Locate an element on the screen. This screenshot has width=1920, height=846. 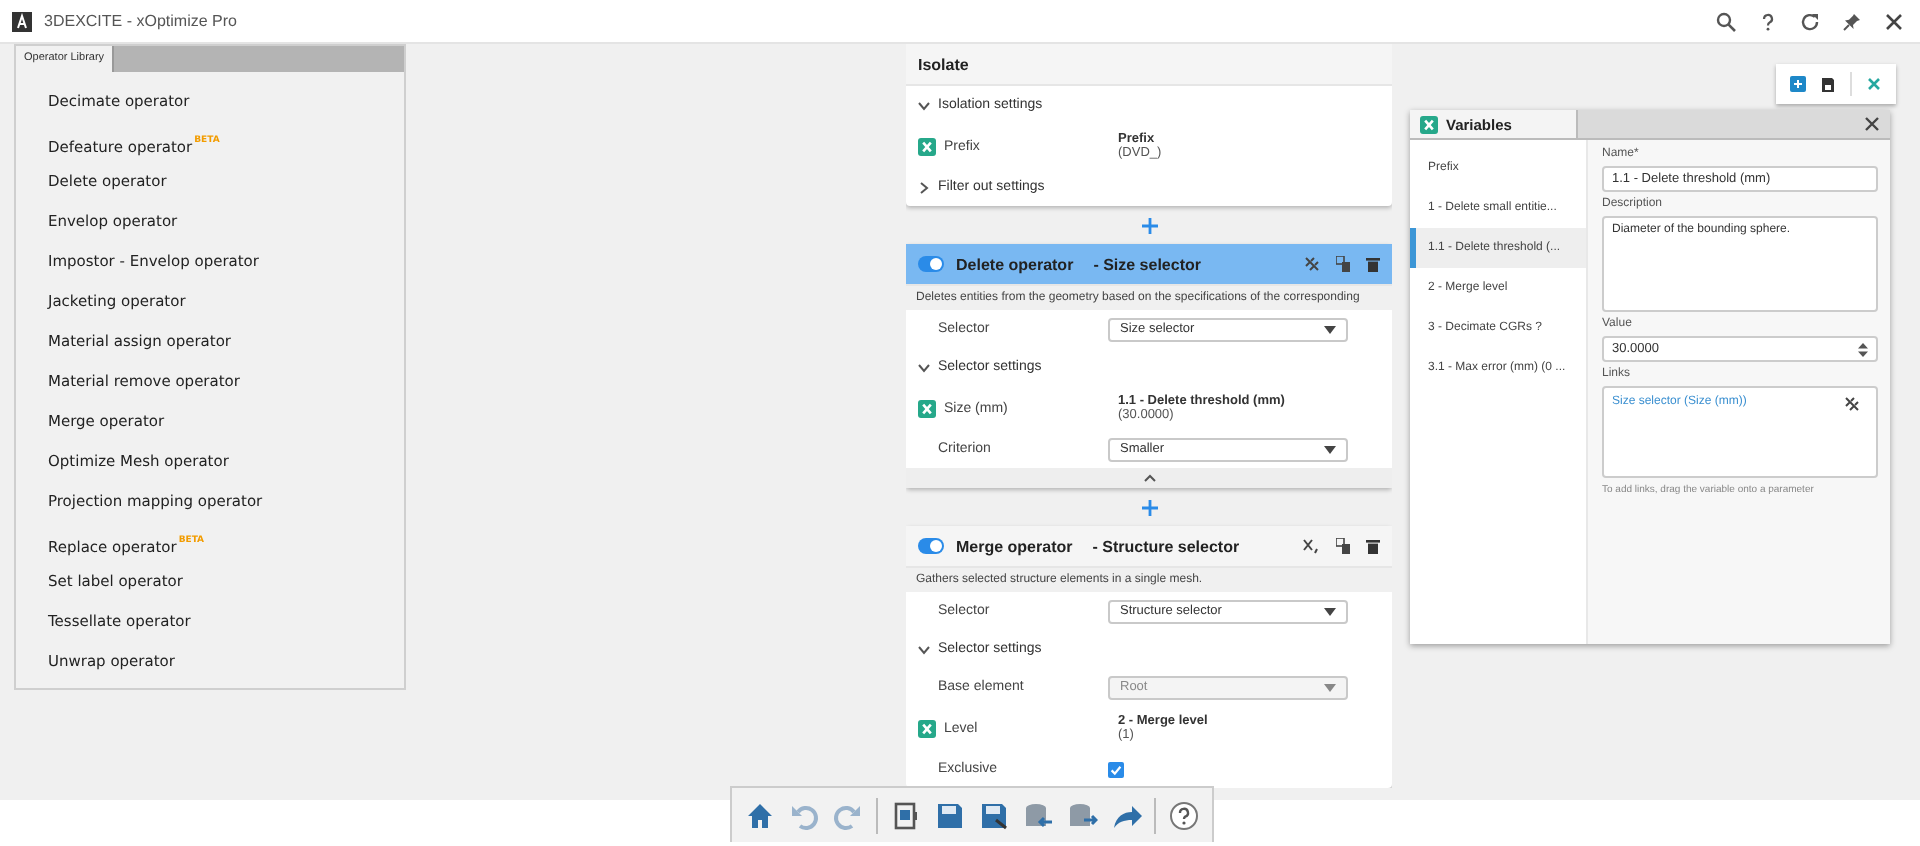
checkbox is located at coordinates (1116, 769).